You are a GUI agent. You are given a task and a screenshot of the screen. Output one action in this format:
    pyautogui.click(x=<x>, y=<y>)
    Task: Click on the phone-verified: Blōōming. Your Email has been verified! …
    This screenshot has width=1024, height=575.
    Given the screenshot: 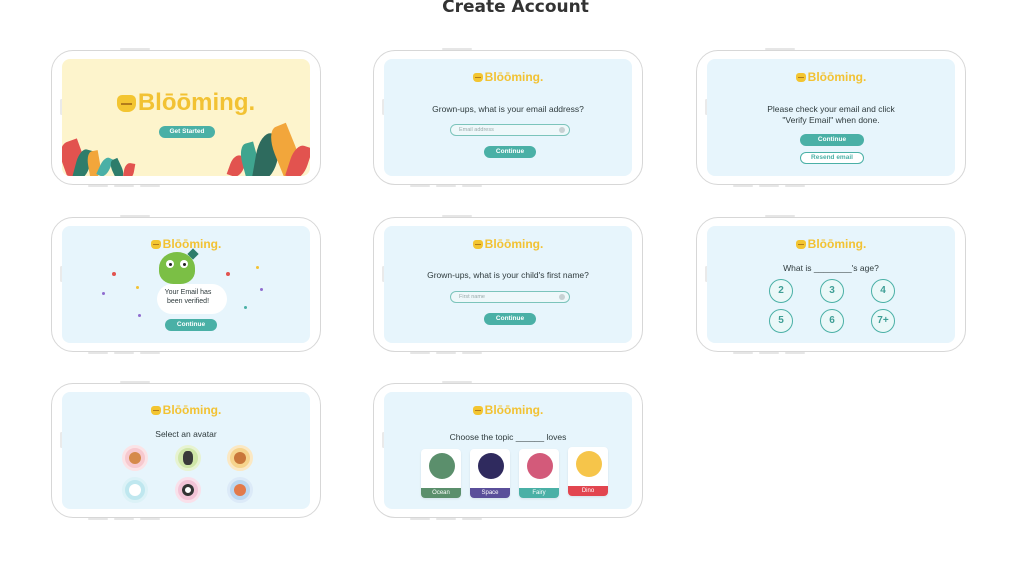 What is the action you would take?
    pyautogui.click(x=186, y=284)
    